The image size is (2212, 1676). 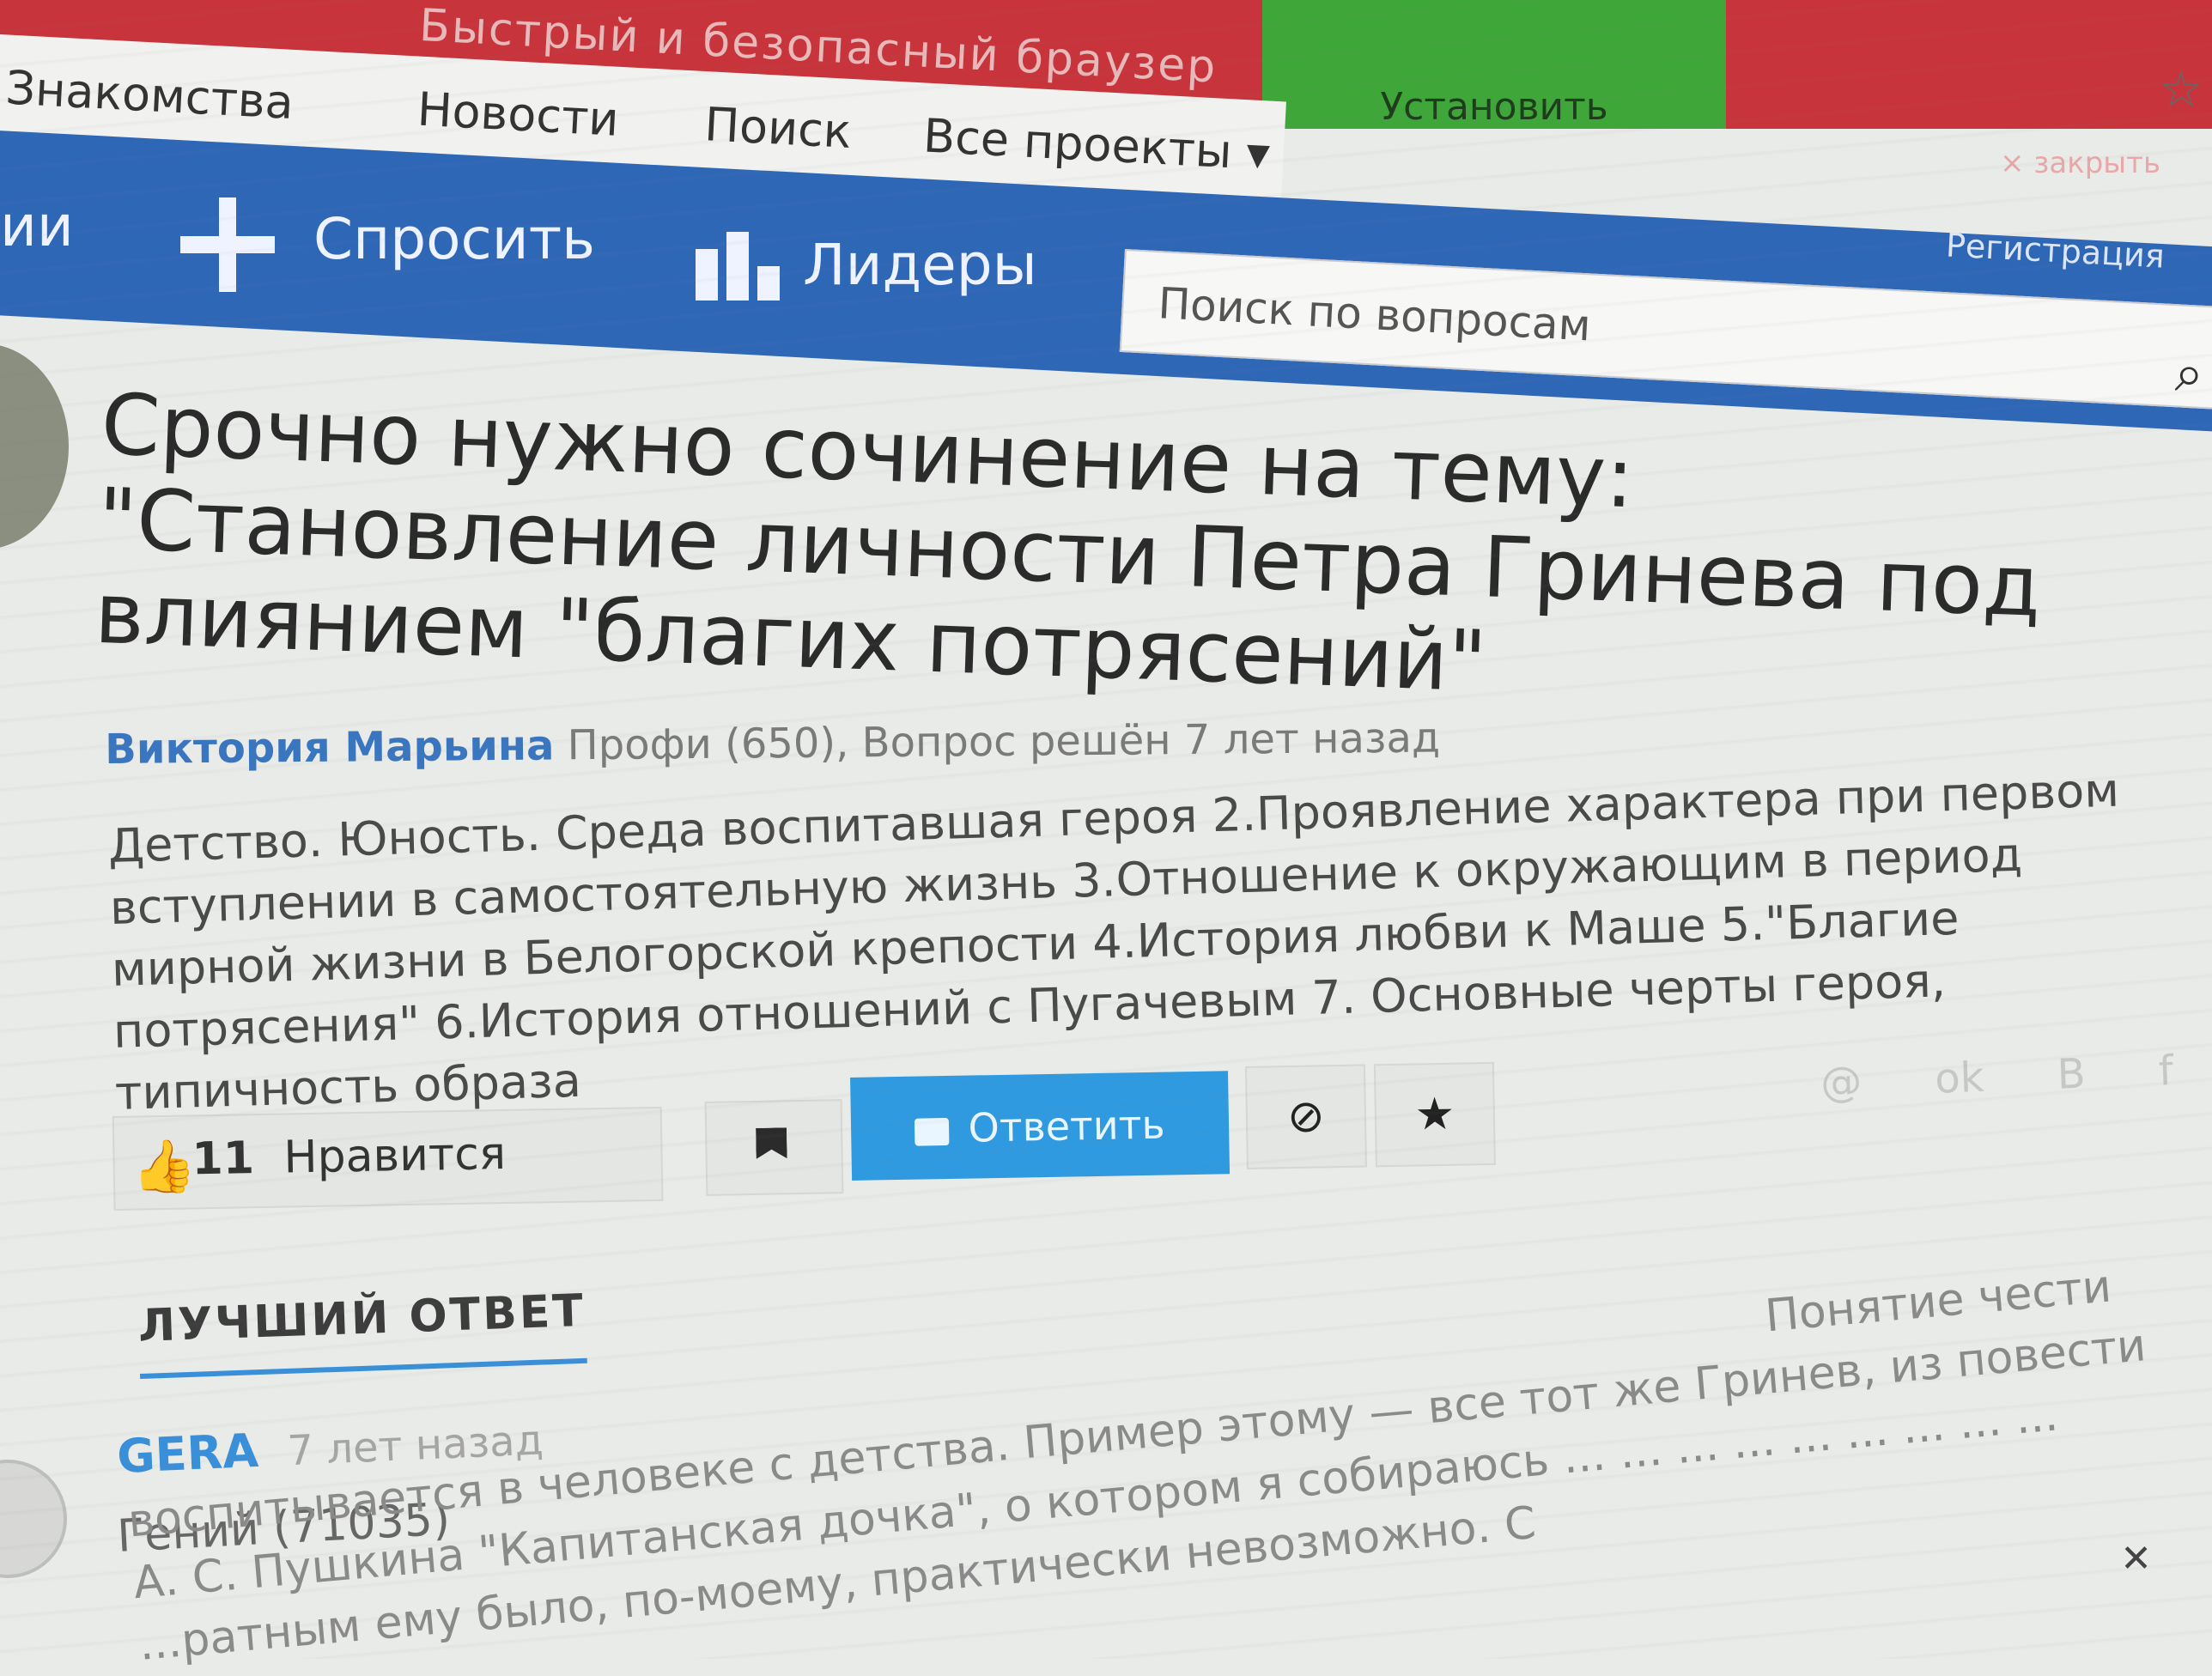 What do you see at coordinates (920, 265) in the screenshot?
I see `leaders-link: Лидеры` at bounding box center [920, 265].